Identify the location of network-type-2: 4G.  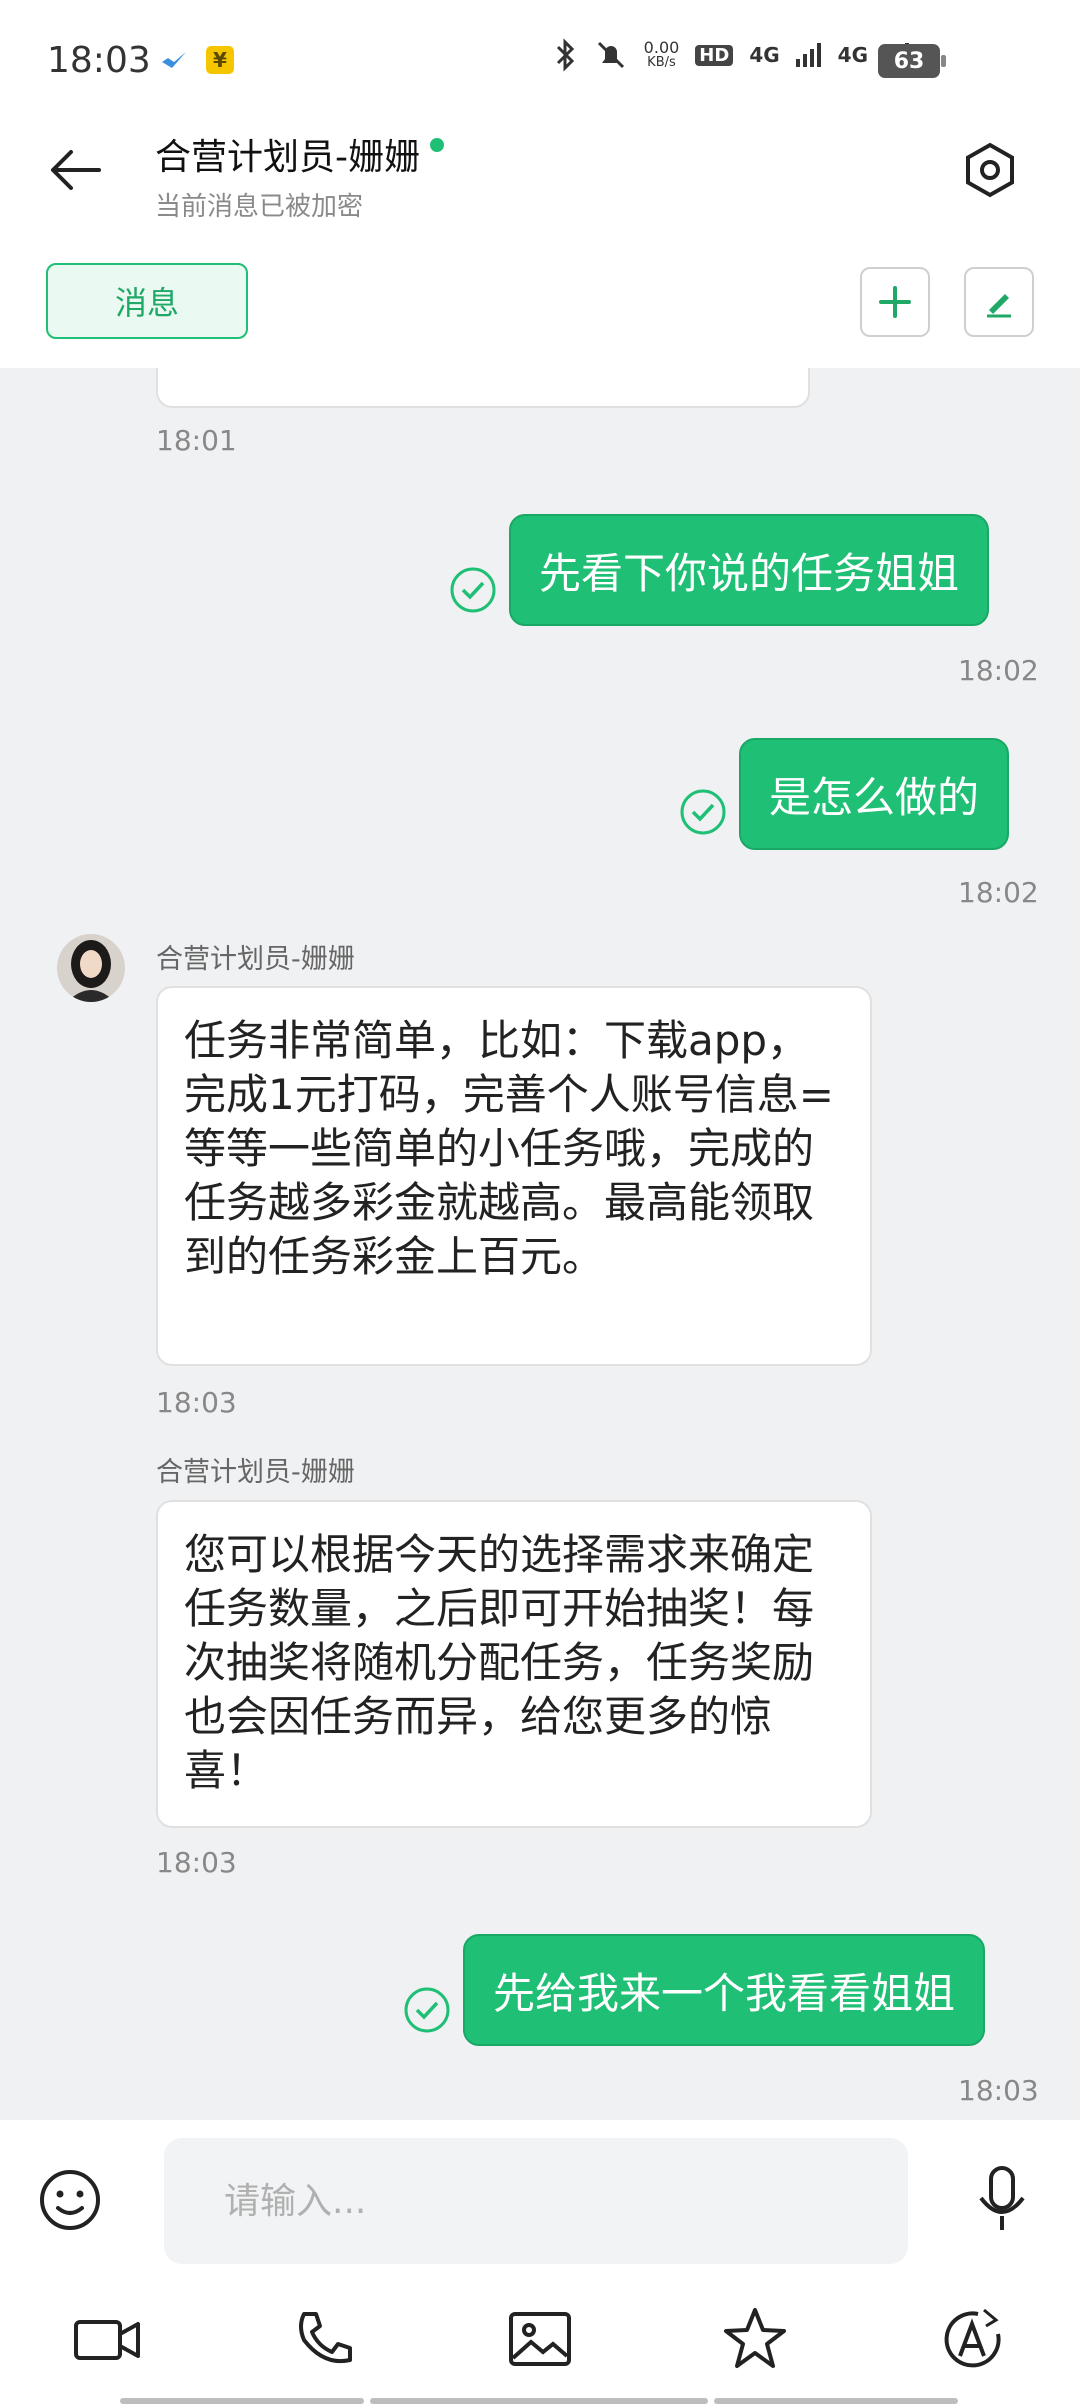
(852, 55).